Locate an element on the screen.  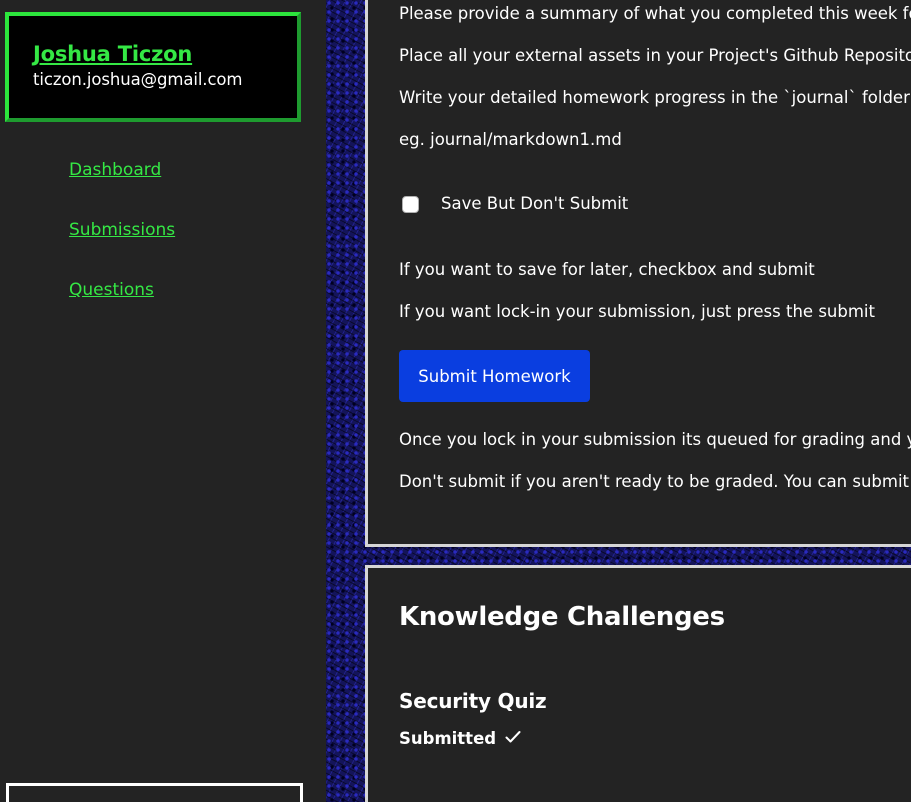
instruction-example: eg. journal/markdown1.md is located at coordinates (510, 139).